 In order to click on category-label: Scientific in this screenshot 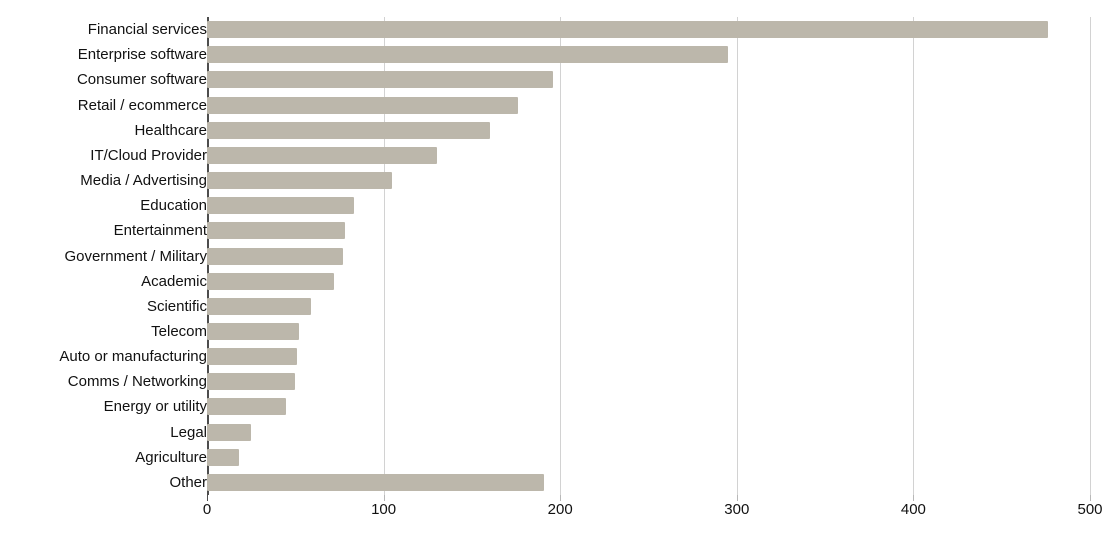, I will do `click(176, 306)`.